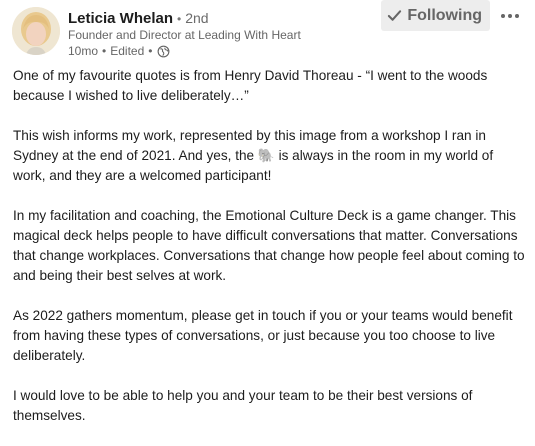  I want to click on post-time: 10mo, so click(83, 51).